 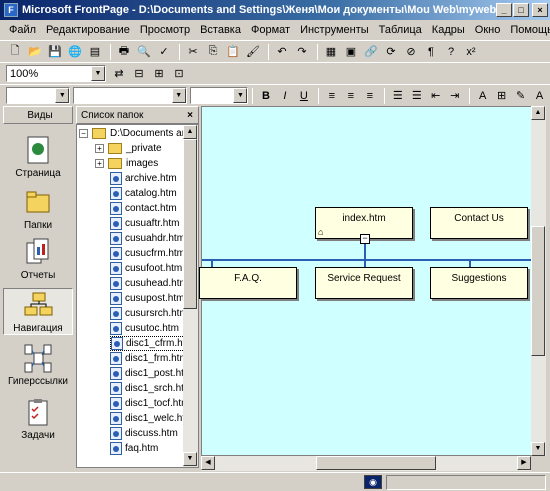 What do you see at coordinates (539, 96) in the screenshot?
I see `font-color-icon: A` at bounding box center [539, 96].